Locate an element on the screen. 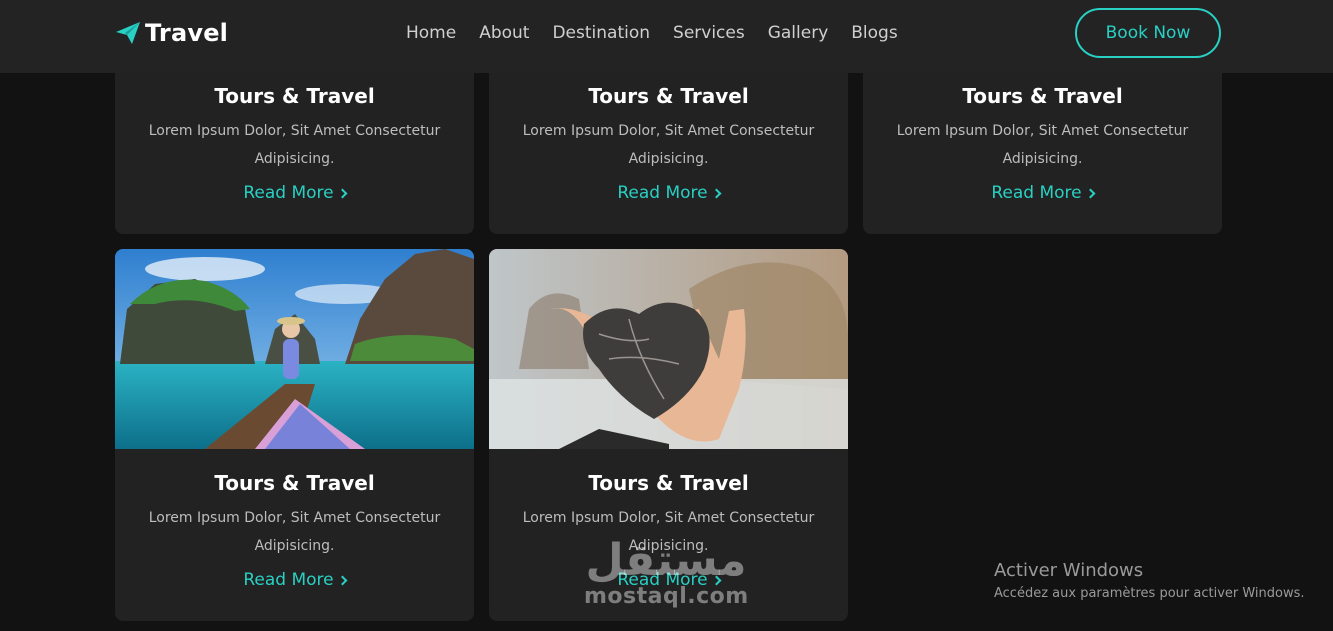 The height and width of the screenshot is (631, 1333). book-now-button: Book Now is located at coordinates (1148, 33).